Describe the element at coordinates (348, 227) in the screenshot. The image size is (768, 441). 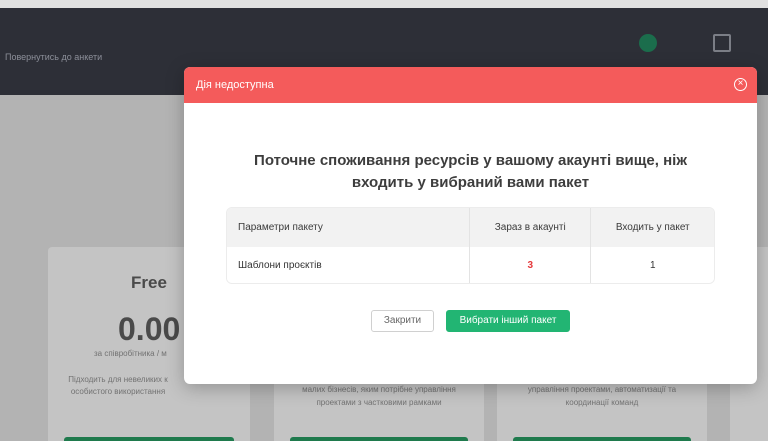
I see `column-header-parameters: Параметри пакету` at that location.